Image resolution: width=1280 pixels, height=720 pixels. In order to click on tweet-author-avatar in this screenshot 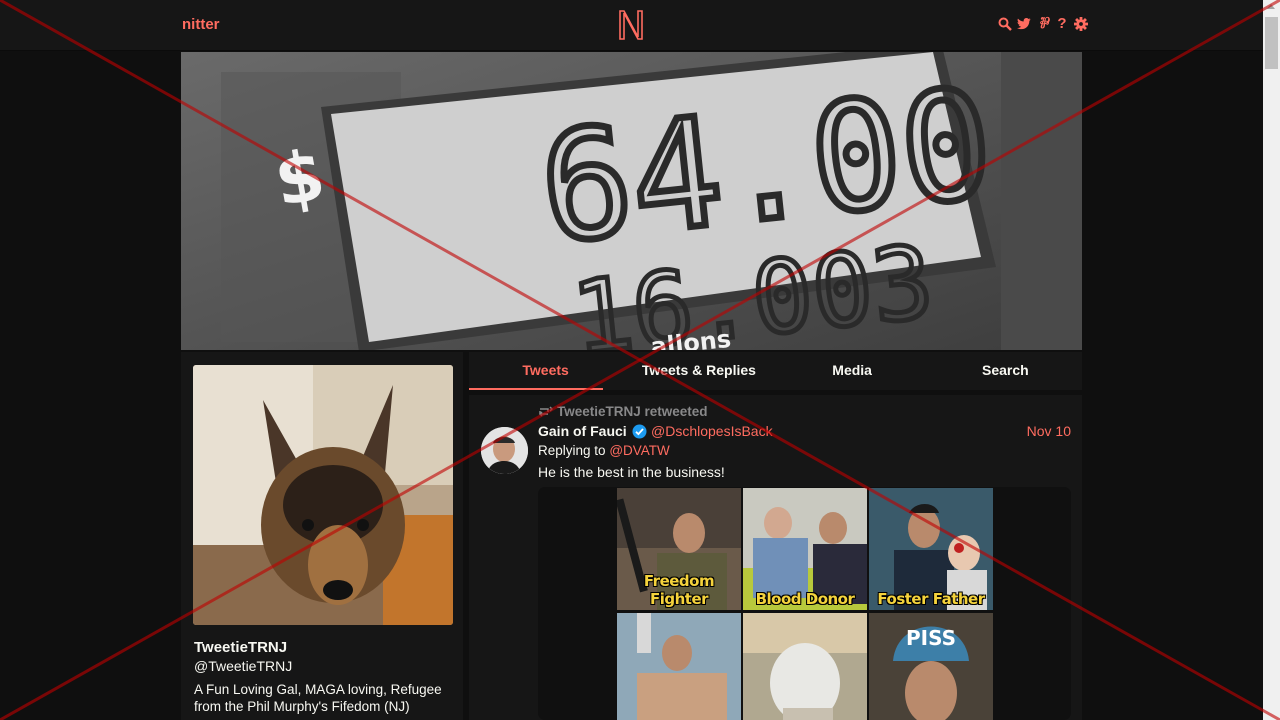, I will do `click(504, 450)`.